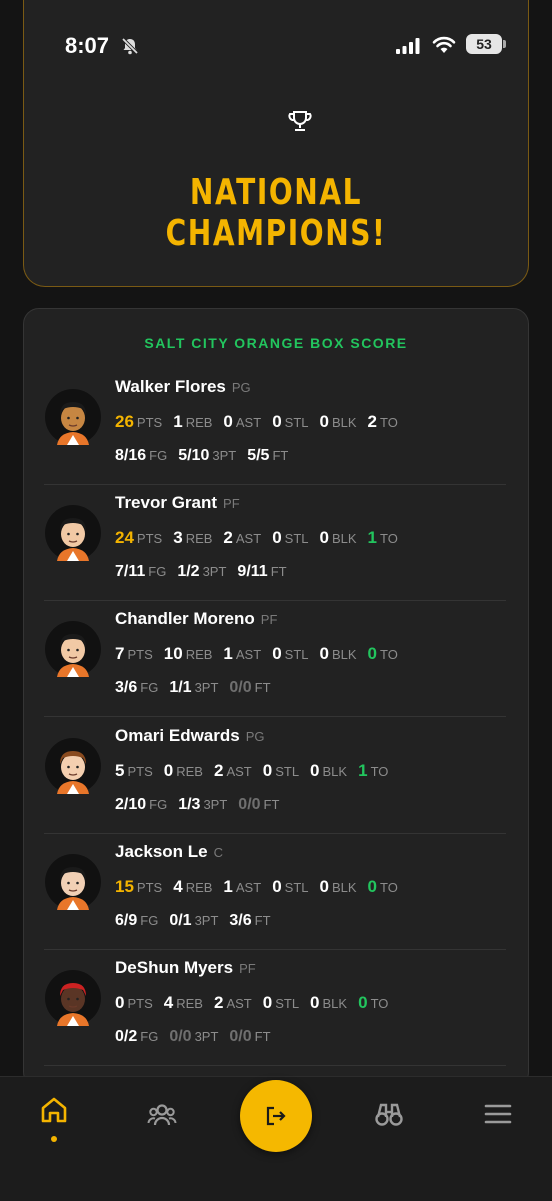 This screenshot has height=1201, width=552. What do you see at coordinates (257, 771) in the screenshot?
I see `player-stats: 5 PTS 0 REB 2 AST 0 STL 0 BLK 1 TO` at bounding box center [257, 771].